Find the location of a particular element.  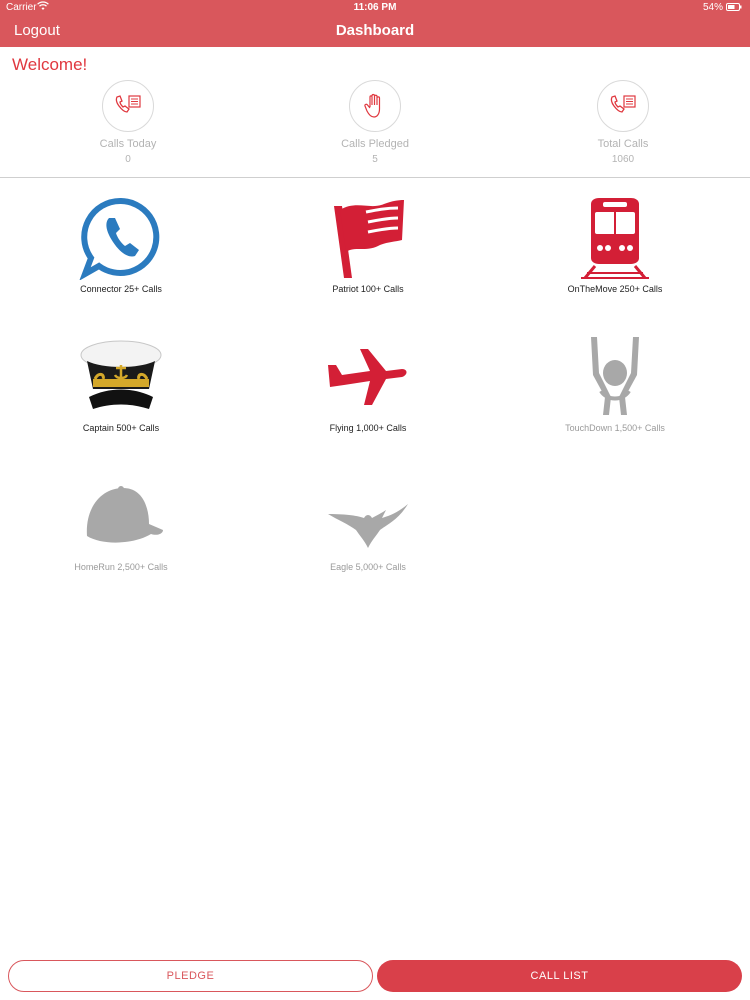

badge-touchdown: TouchDown 1,500+ Calls is located at coordinates (615, 381).